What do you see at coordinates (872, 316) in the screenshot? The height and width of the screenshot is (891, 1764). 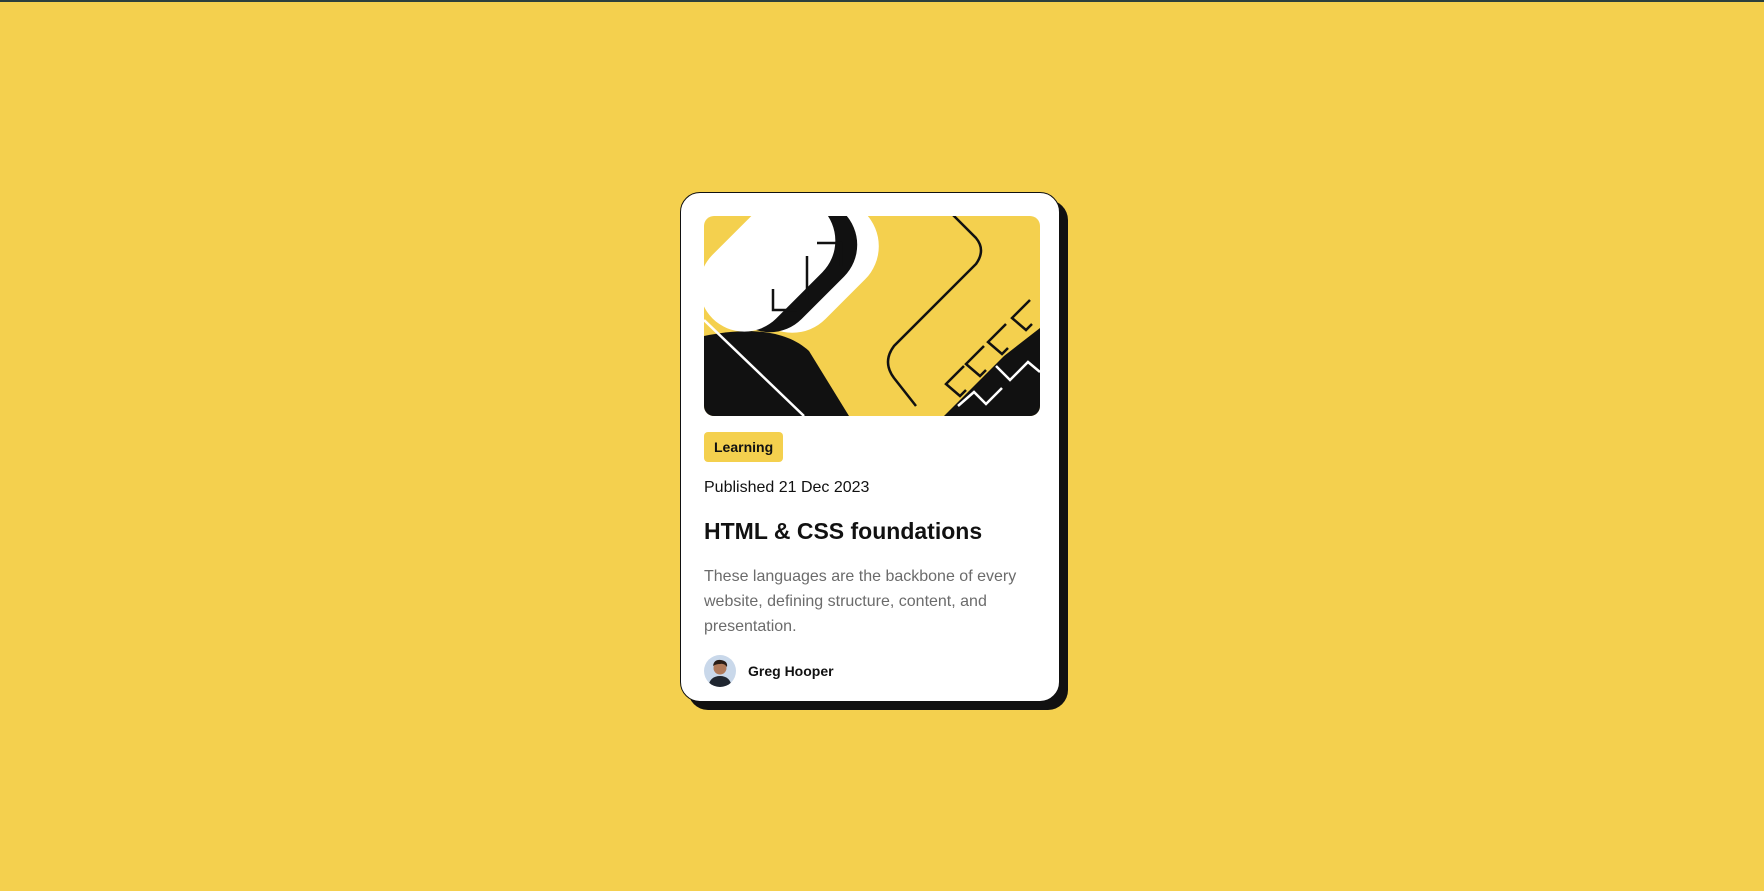 I see `card-illustration` at bounding box center [872, 316].